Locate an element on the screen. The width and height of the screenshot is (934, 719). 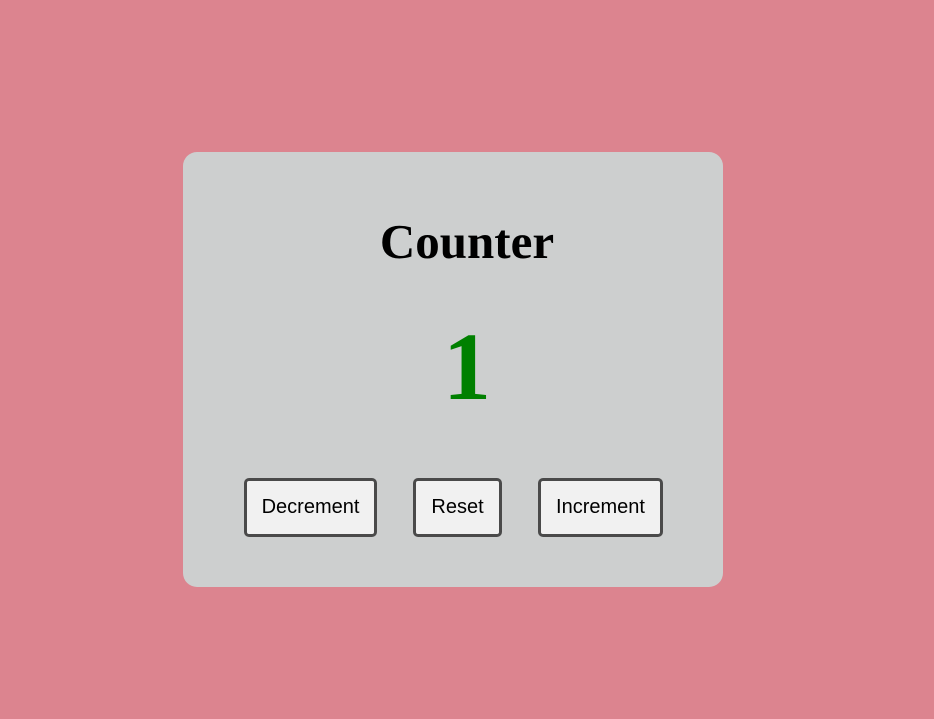
reset-button: Reset is located at coordinates (457, 507).